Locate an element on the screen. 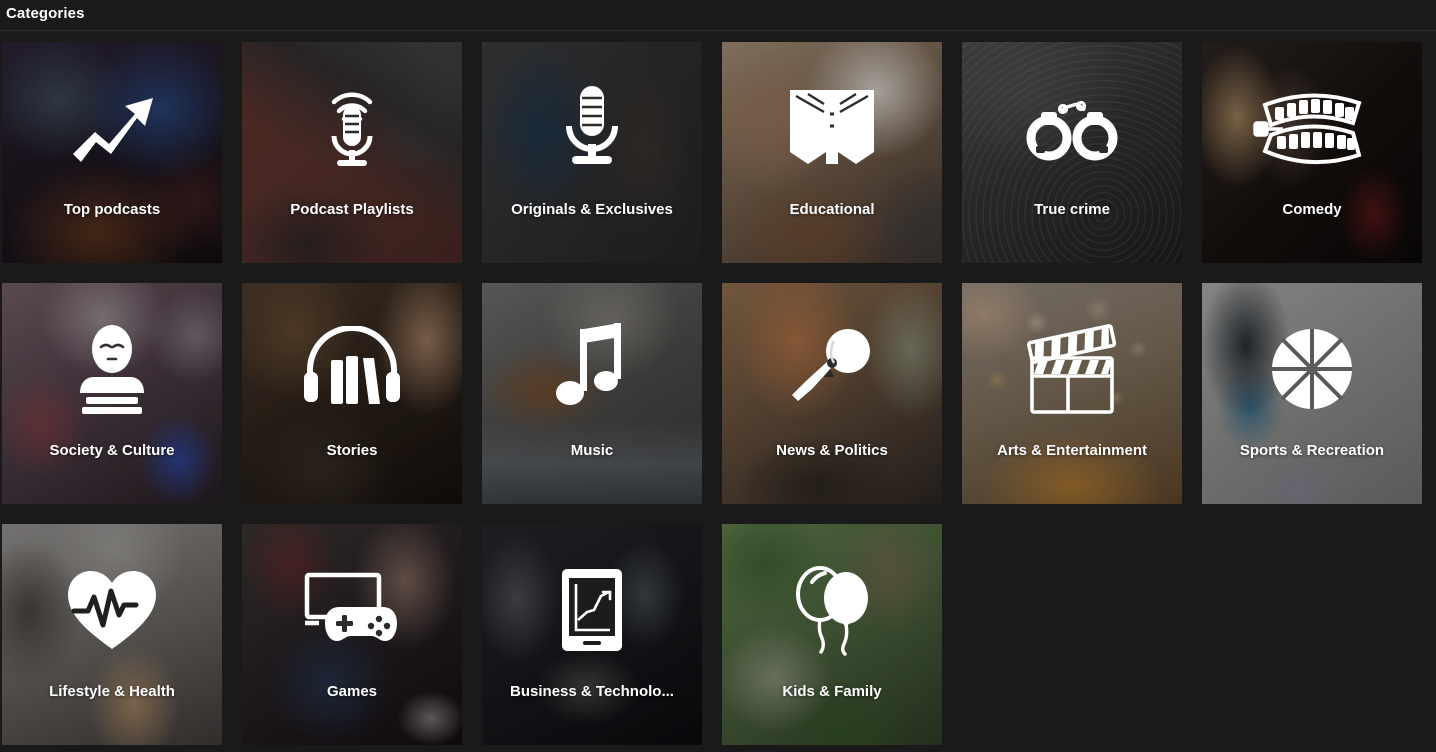  chattering-teeth-icon is located at coordinates (1312, 128).